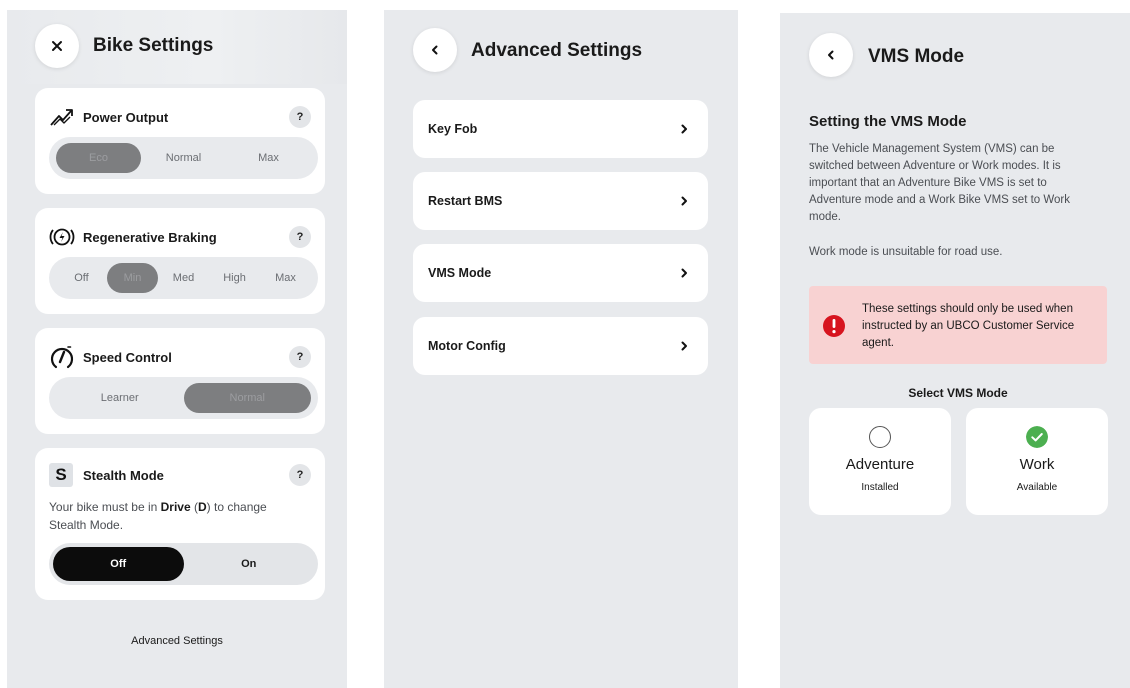 Image resolution: width=1130 pixels, height=688 pixels. I want to click on power-option-eco: Eco, so click(98, 158).